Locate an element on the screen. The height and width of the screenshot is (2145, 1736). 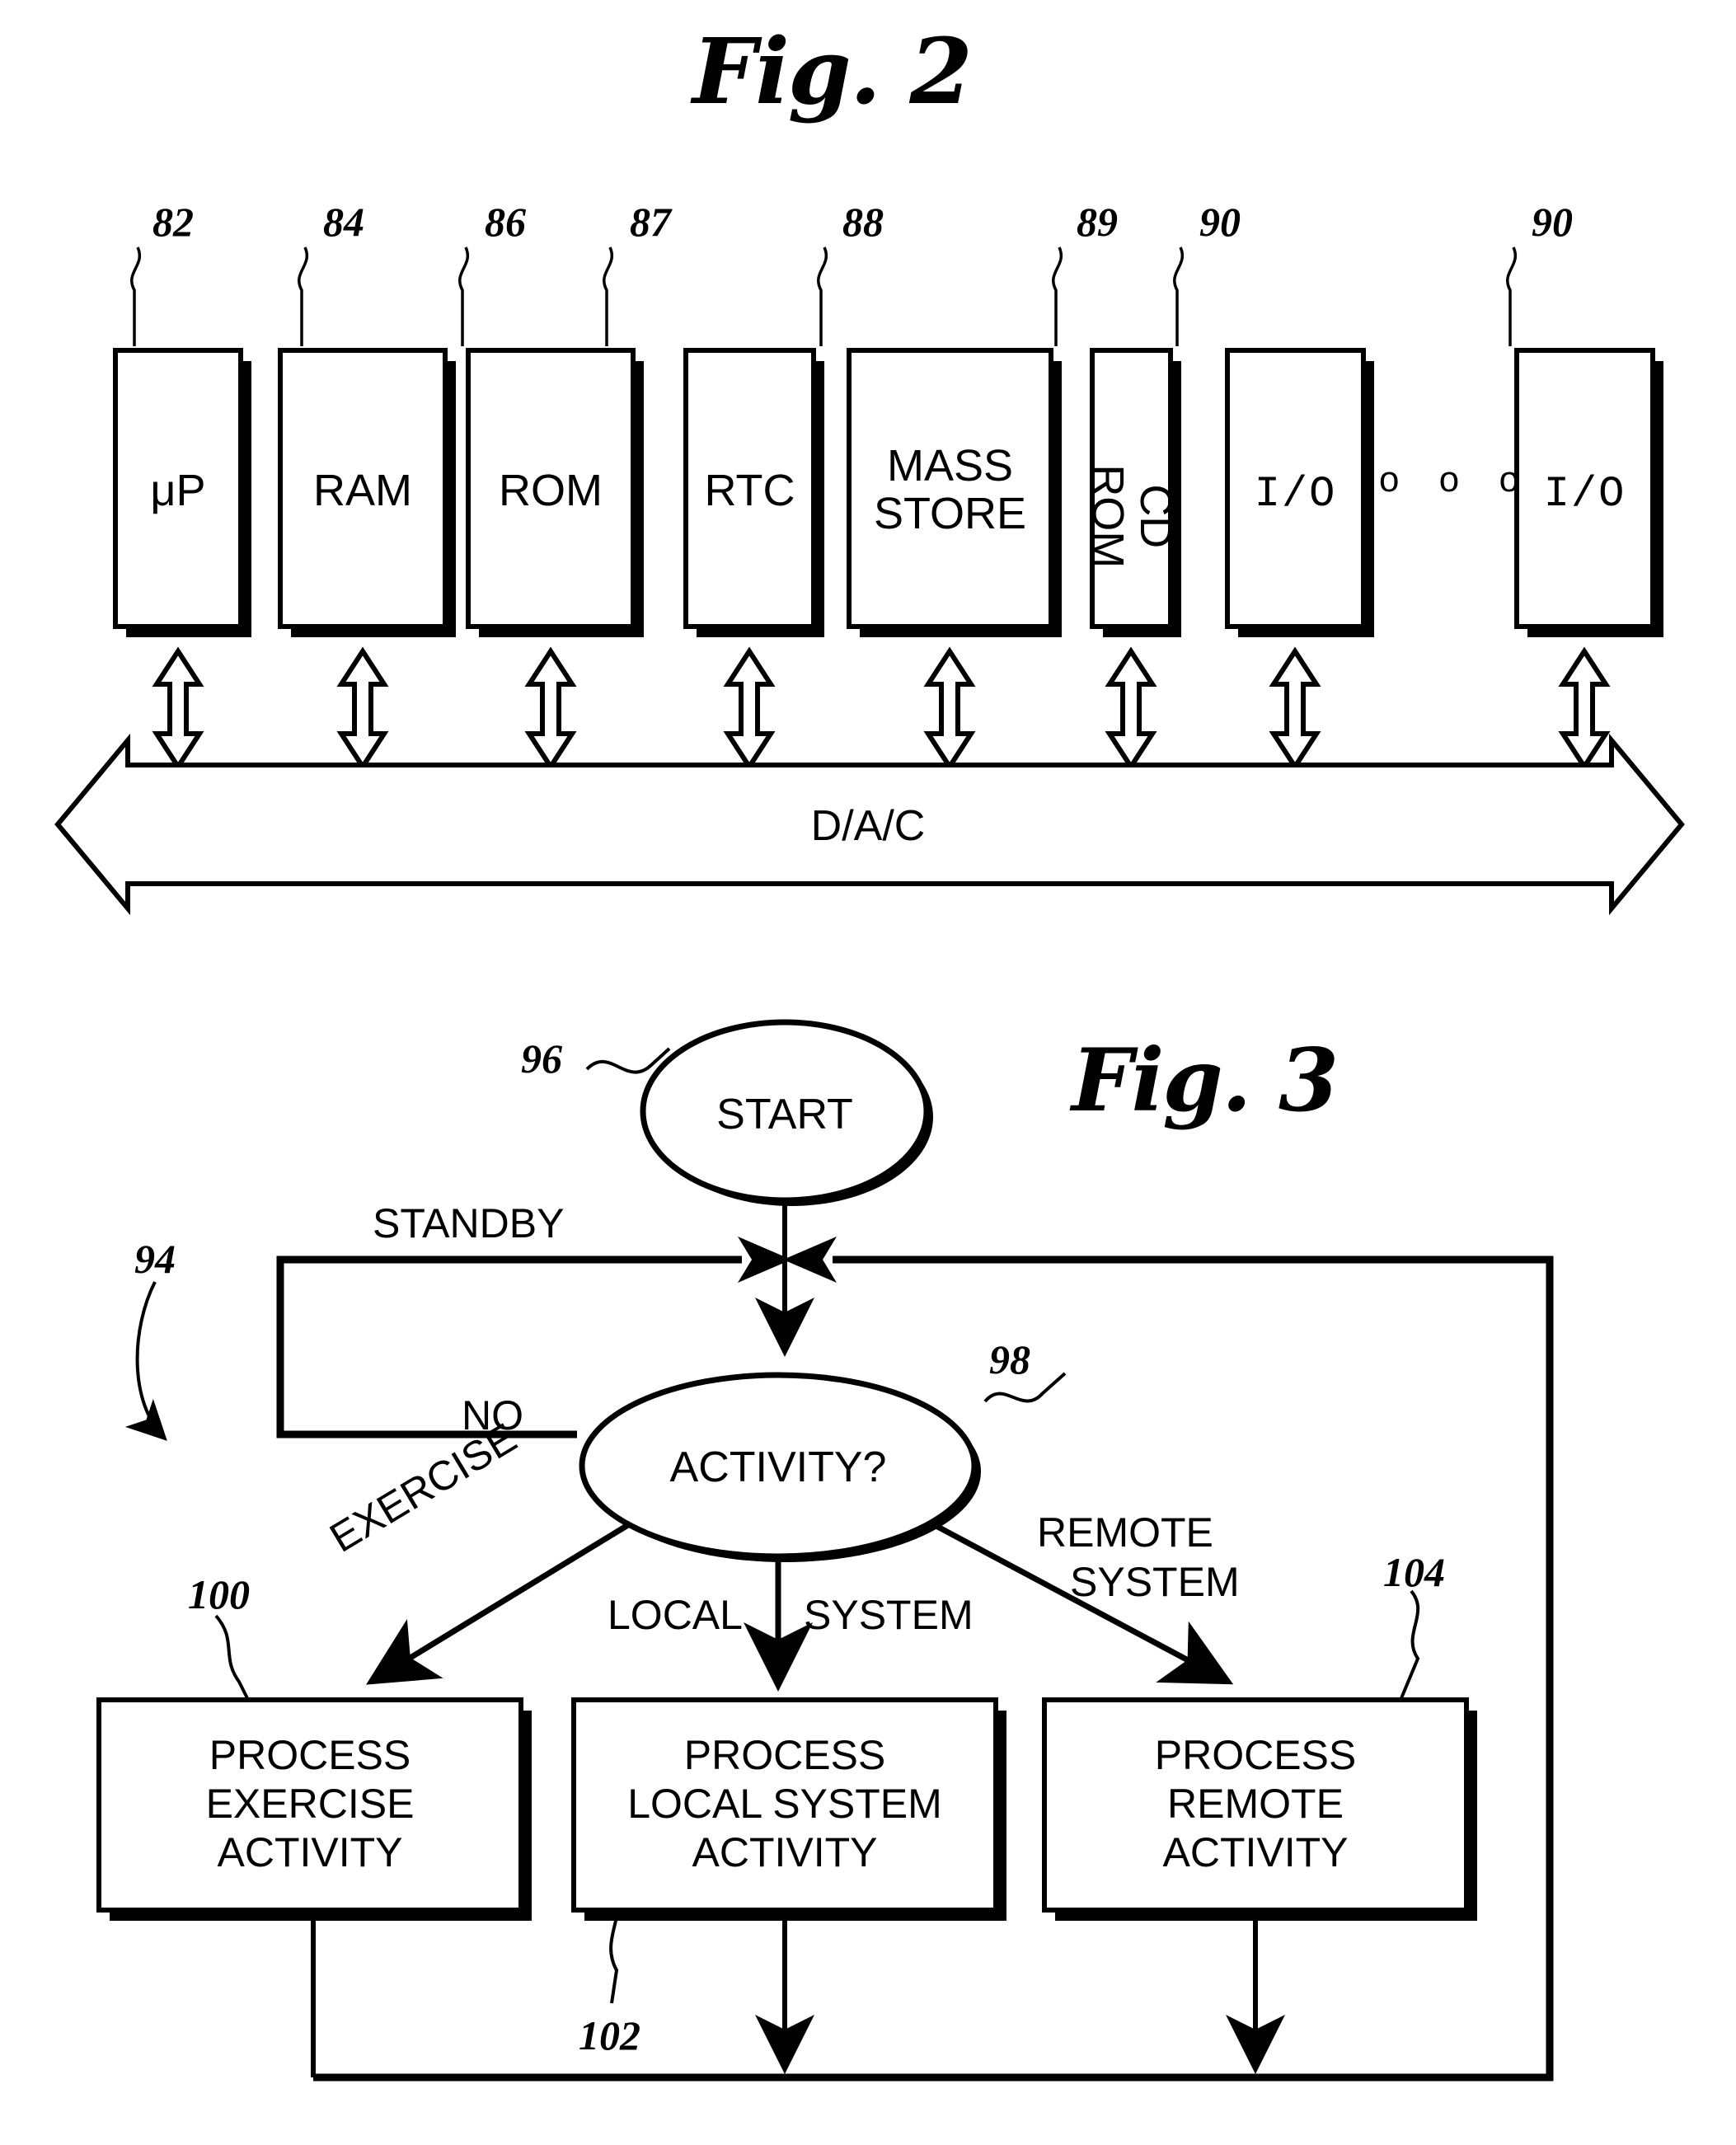
edge-label-remote-line1: REMOTE is located at coordinates (1125, 1533).